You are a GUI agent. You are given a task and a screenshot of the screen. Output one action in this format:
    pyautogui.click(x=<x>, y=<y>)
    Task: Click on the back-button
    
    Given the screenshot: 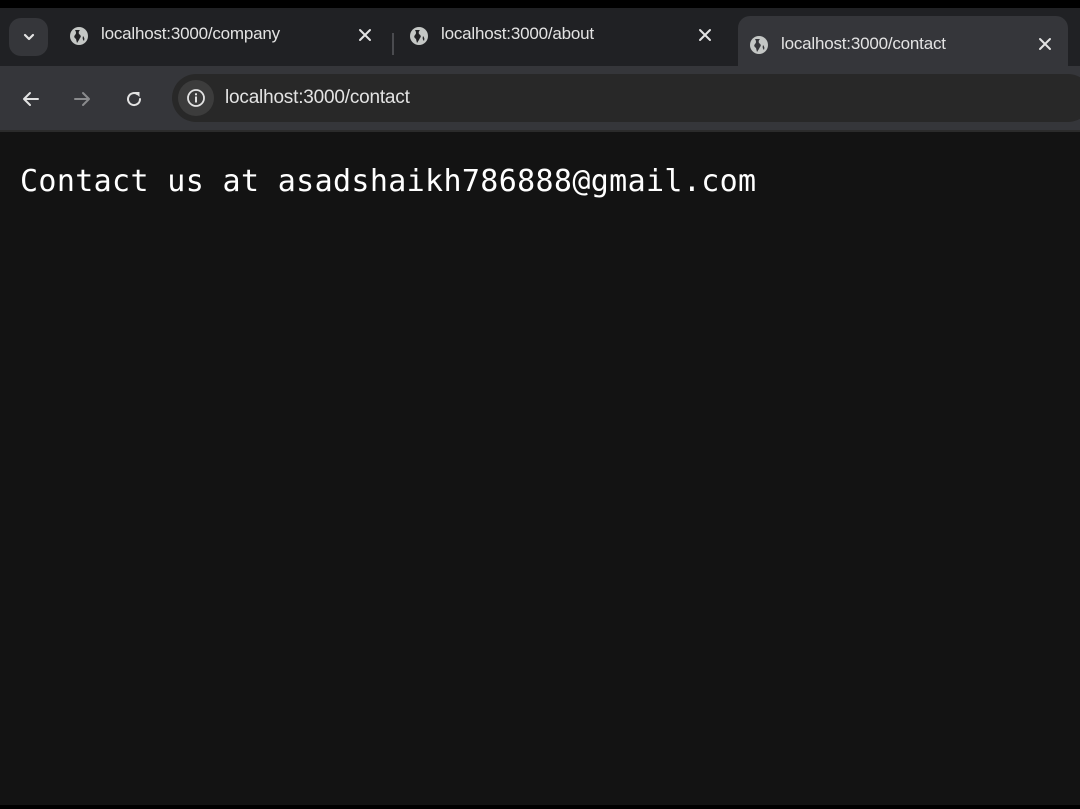 What is the action you would take?
    pyautogui.click(x=31, y=99)
    